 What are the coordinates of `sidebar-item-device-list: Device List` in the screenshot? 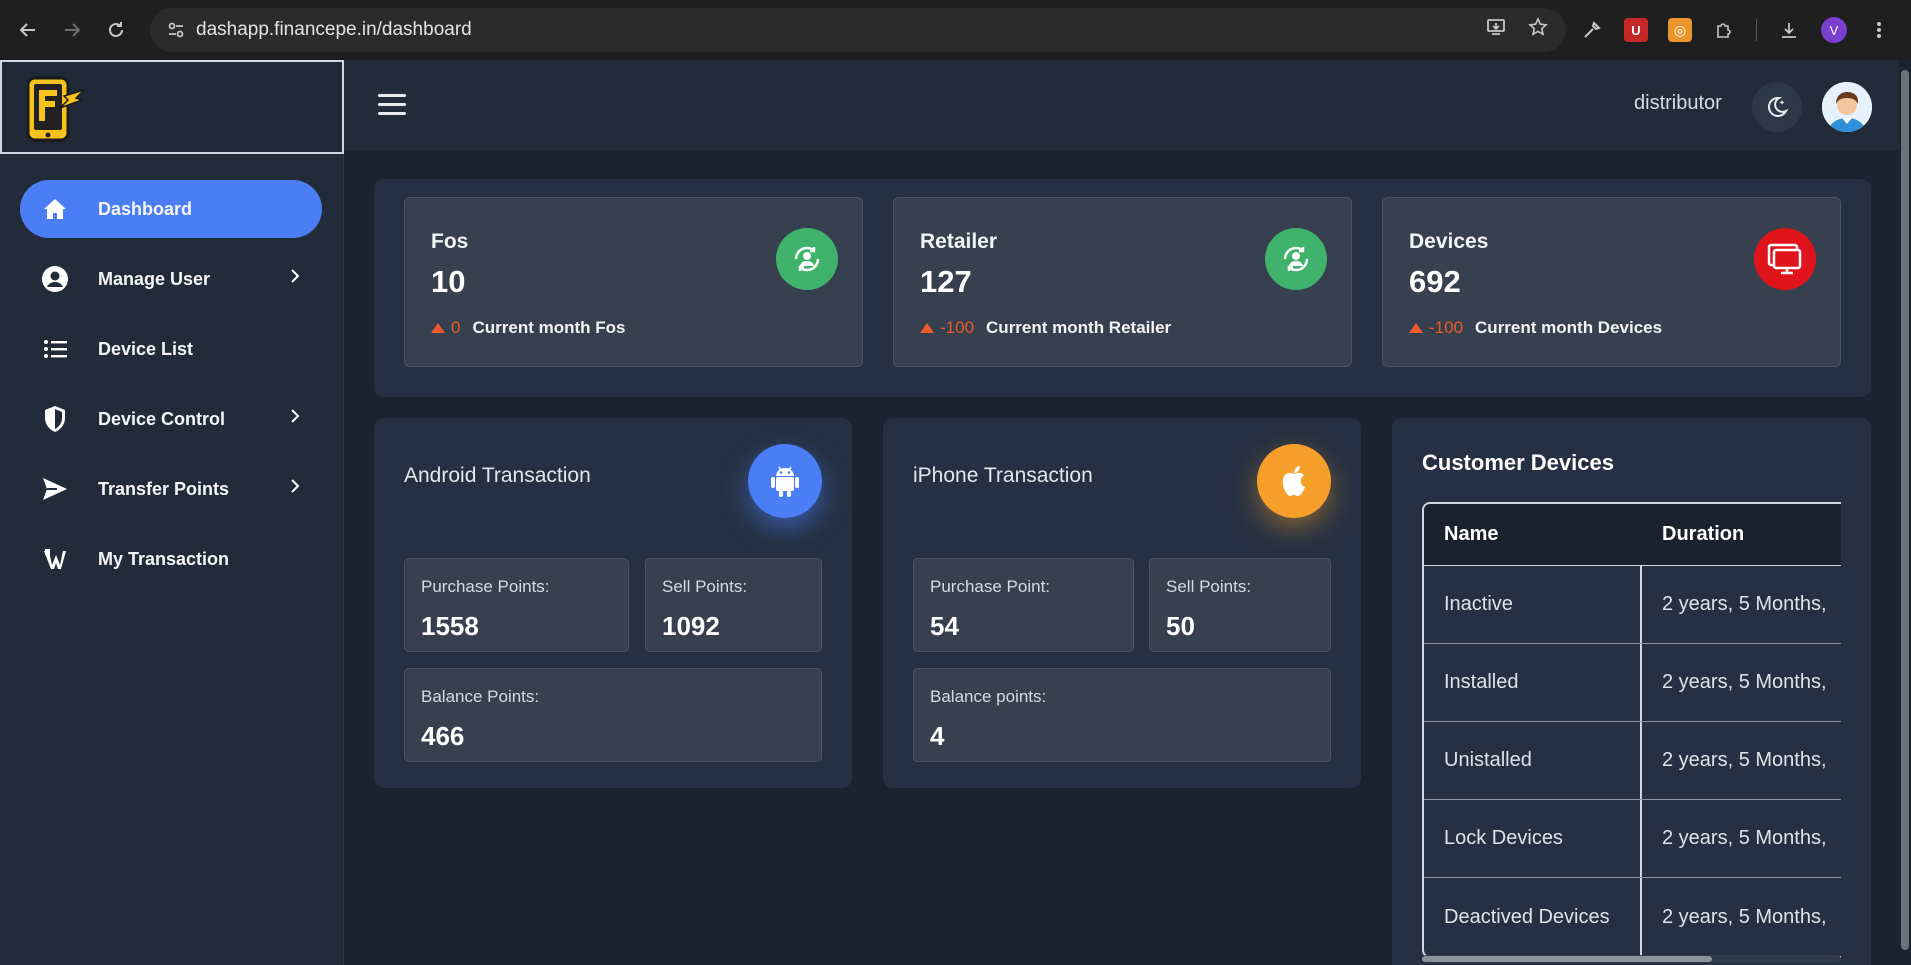 It's located at (171, 349).